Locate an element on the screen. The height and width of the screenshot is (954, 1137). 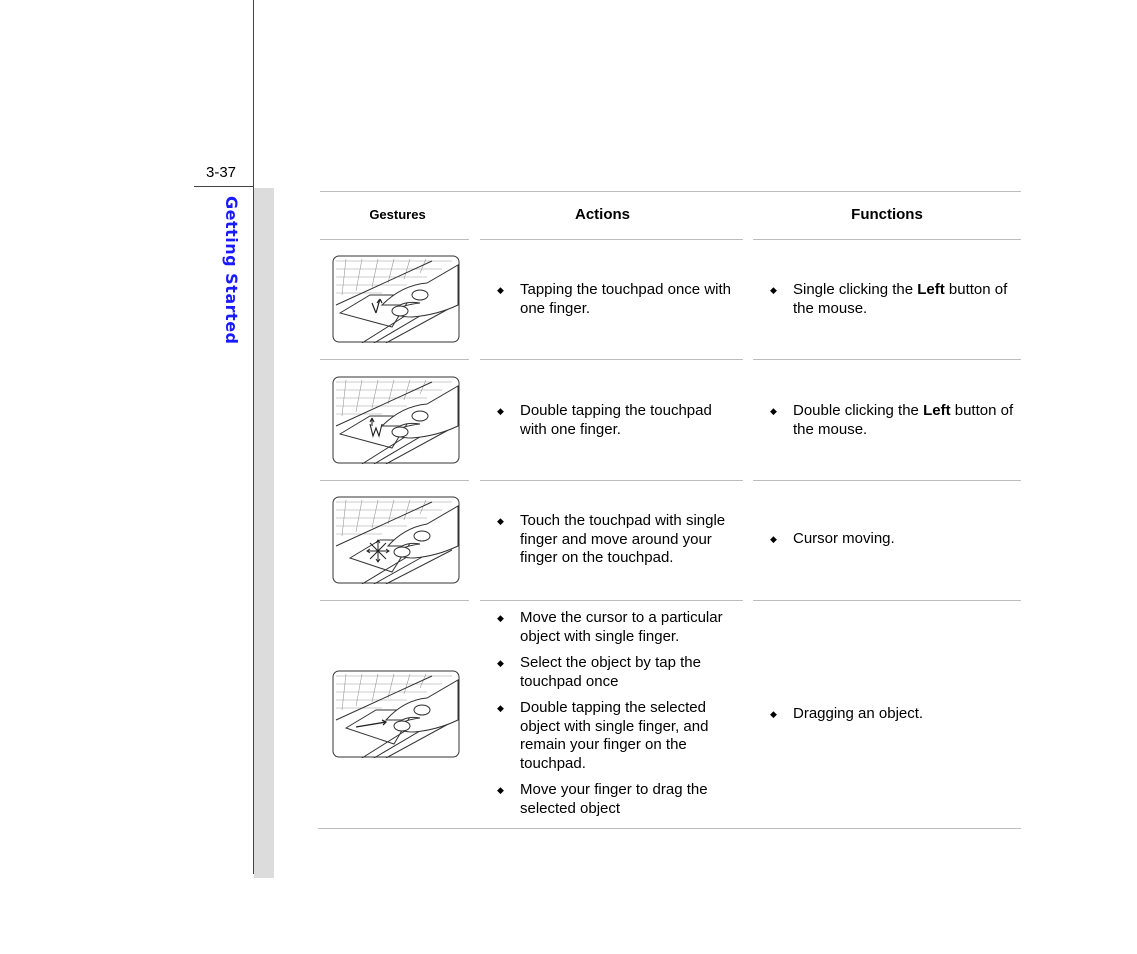
page-number-rule is located at coordinates (224, 186).